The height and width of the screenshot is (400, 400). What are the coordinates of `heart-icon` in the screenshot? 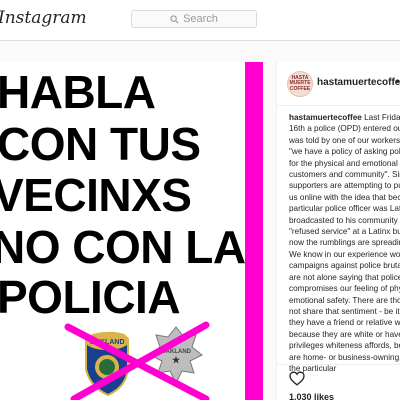 It's located at (297, 378).